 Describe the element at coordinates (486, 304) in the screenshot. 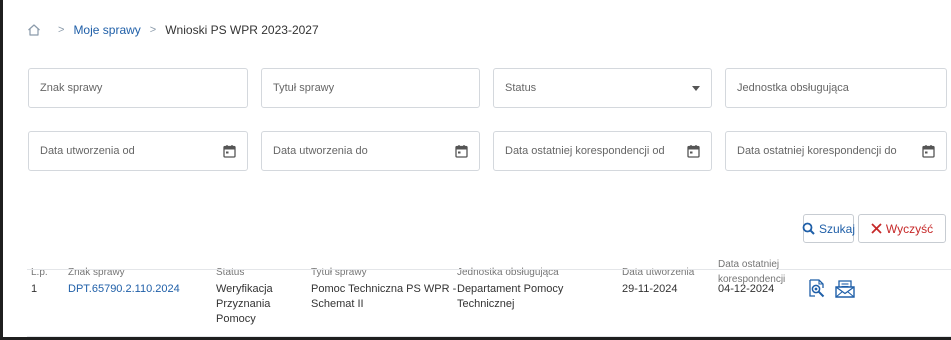

I see `cell-jednostka-line: Technicznej` at that location.